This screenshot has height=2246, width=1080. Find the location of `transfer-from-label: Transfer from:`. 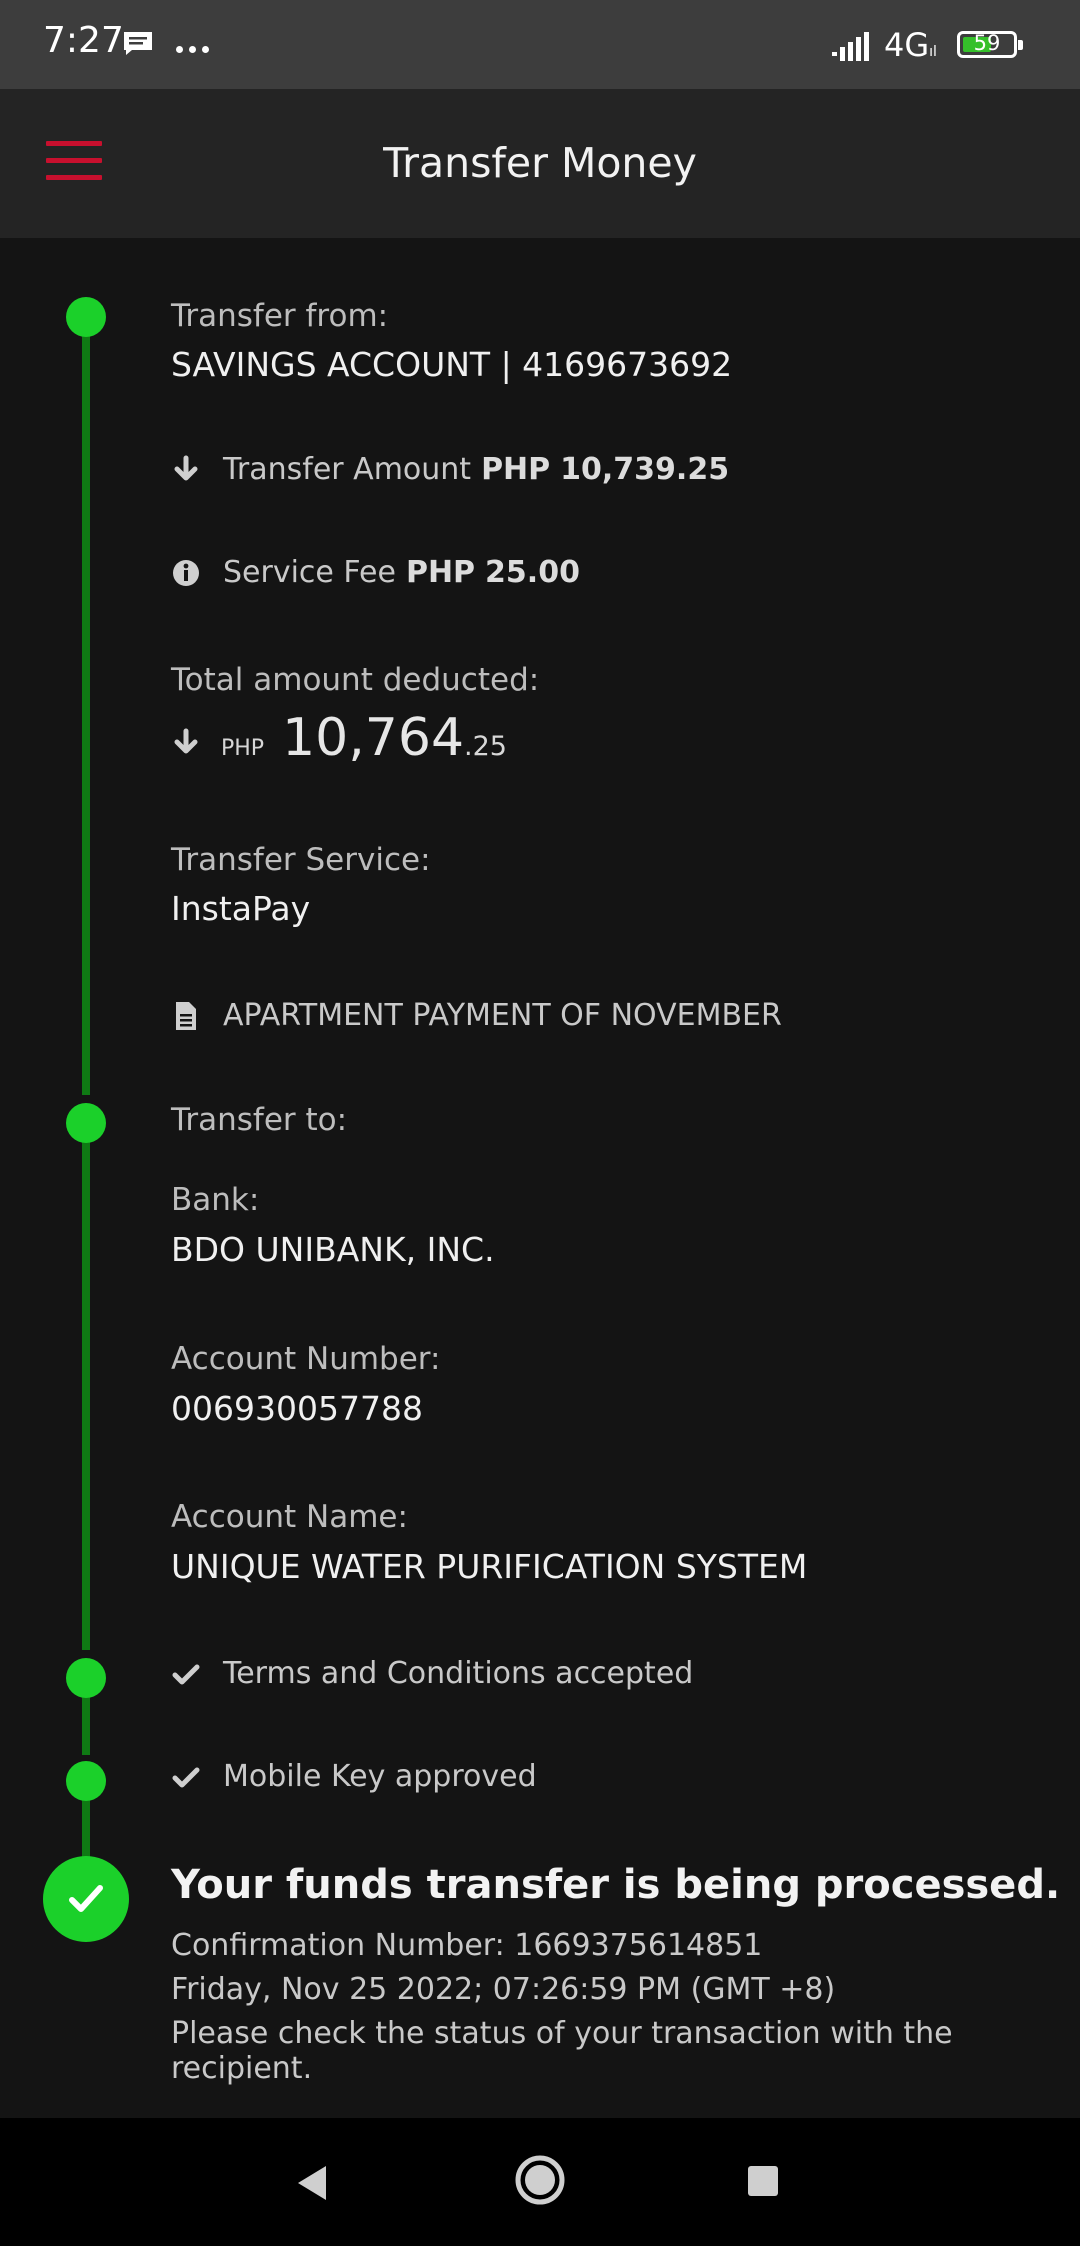

transfer-from-label: Transfer from: is located at coordinates (280, 316).